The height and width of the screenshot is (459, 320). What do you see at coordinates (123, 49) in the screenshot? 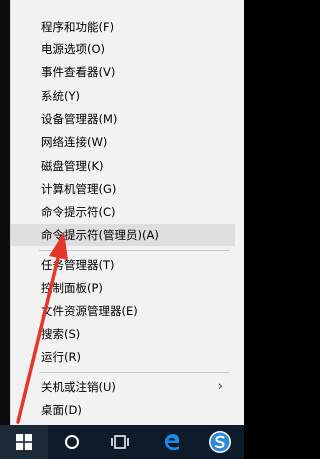
I see `menu-item-power-options: 电源选项(O)` at bounding box center [123, 49].